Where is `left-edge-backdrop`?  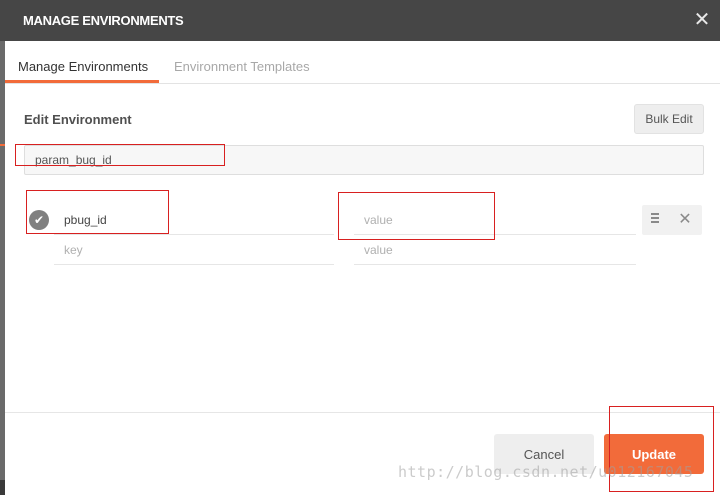
left-edge-backdrop is located at coordinates (2, 268).